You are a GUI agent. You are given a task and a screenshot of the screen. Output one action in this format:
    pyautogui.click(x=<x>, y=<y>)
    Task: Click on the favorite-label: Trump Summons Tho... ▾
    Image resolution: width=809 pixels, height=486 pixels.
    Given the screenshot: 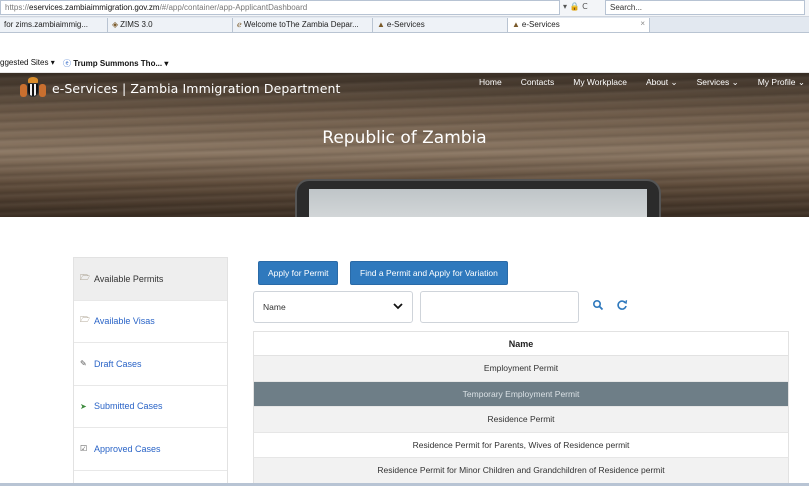 What is the action you would take?
    pyautogui.click(x=121, y=63)
    